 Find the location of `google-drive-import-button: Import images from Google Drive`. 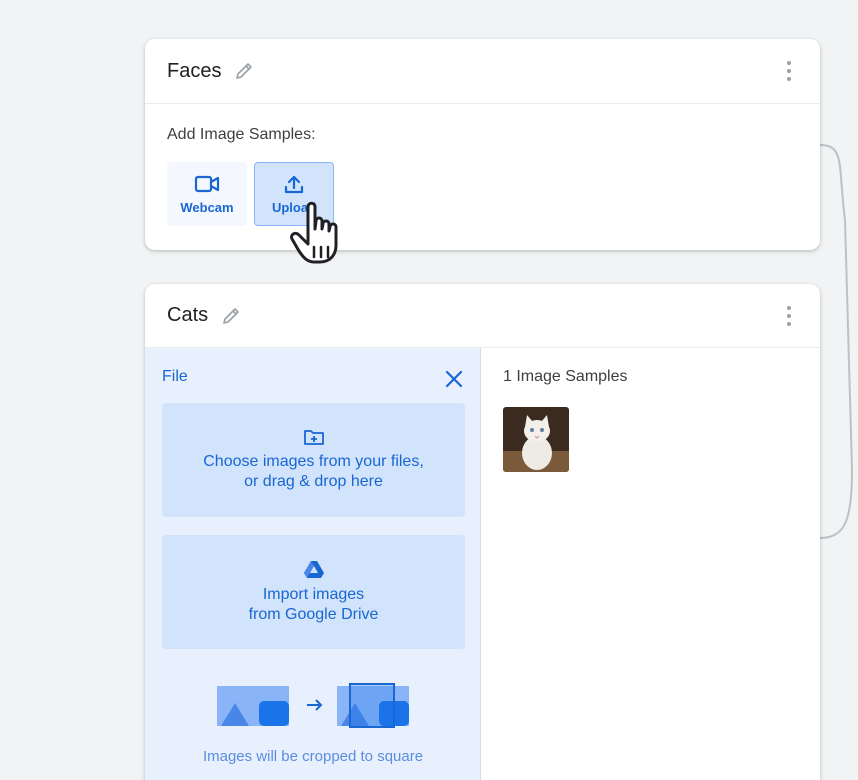

google-drive-import-button: Import images from Google Drive is located at coordinates (313, 592).